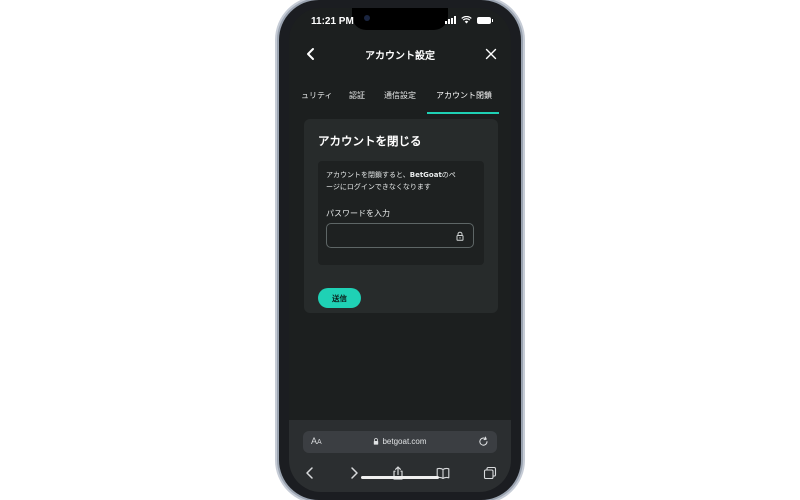 The width and height of the screenshot is (800, 500). I want to click on tab-communication-settings: 通信設定, so click(400, 95).